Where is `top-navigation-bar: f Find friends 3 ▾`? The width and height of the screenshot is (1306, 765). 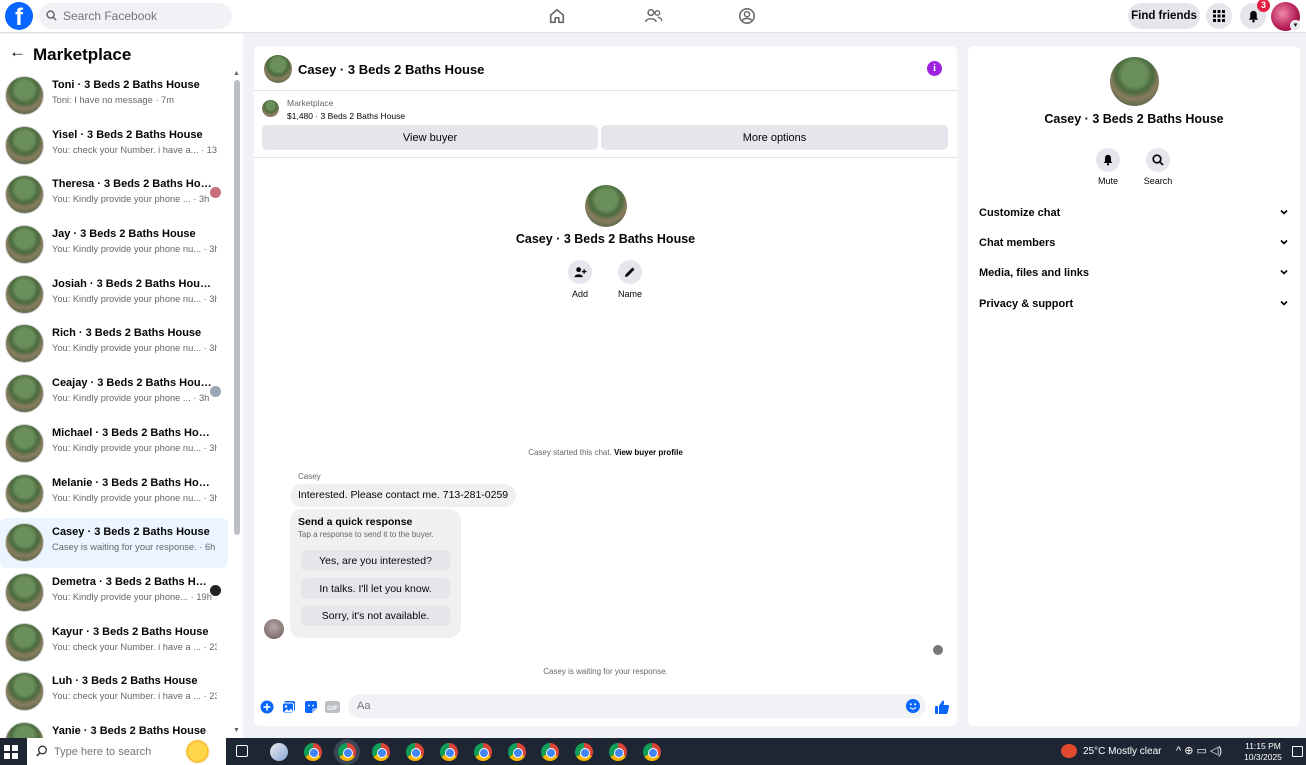 top-navigation-bar: f Find friends 3 ▾ is located at coordinates (653, 16).